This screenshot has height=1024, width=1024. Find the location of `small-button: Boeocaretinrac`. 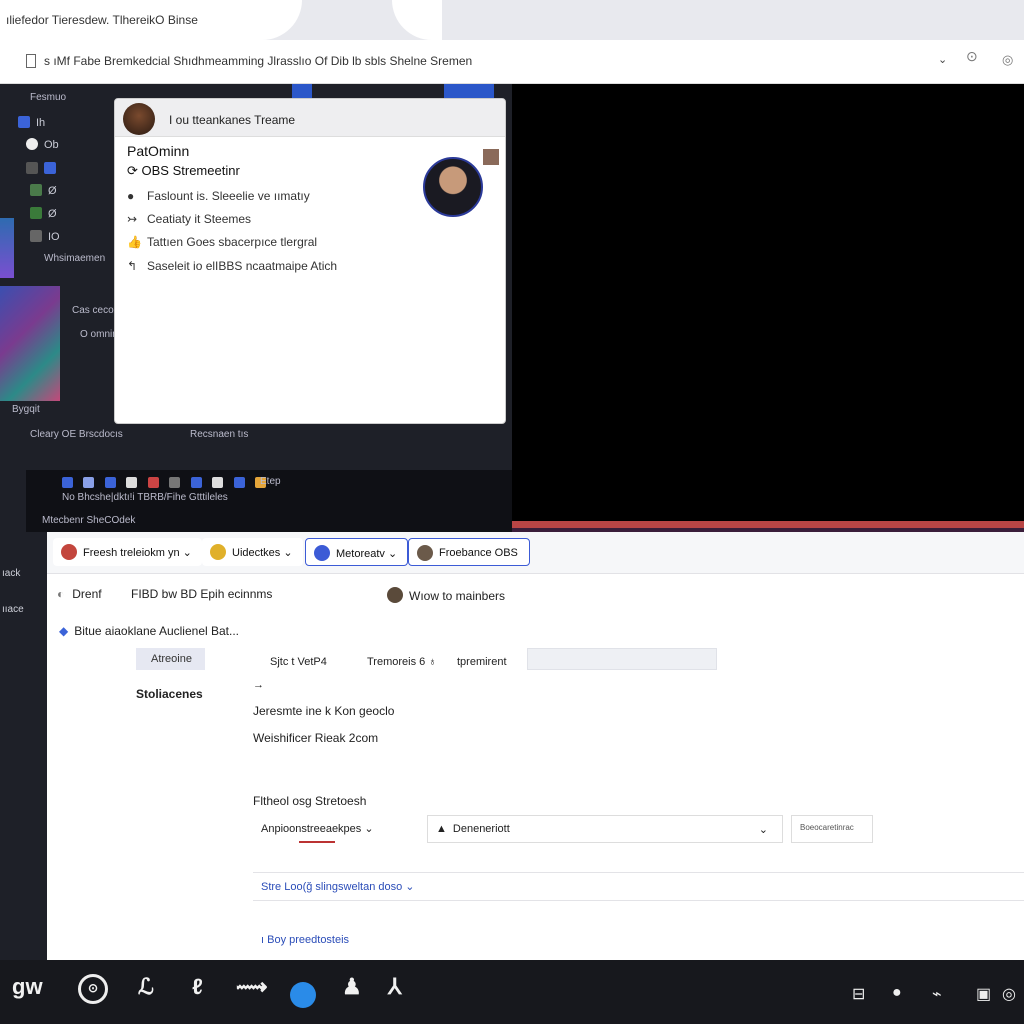

small-button: Boeocaretinrac is located at coordinates (832, 829).